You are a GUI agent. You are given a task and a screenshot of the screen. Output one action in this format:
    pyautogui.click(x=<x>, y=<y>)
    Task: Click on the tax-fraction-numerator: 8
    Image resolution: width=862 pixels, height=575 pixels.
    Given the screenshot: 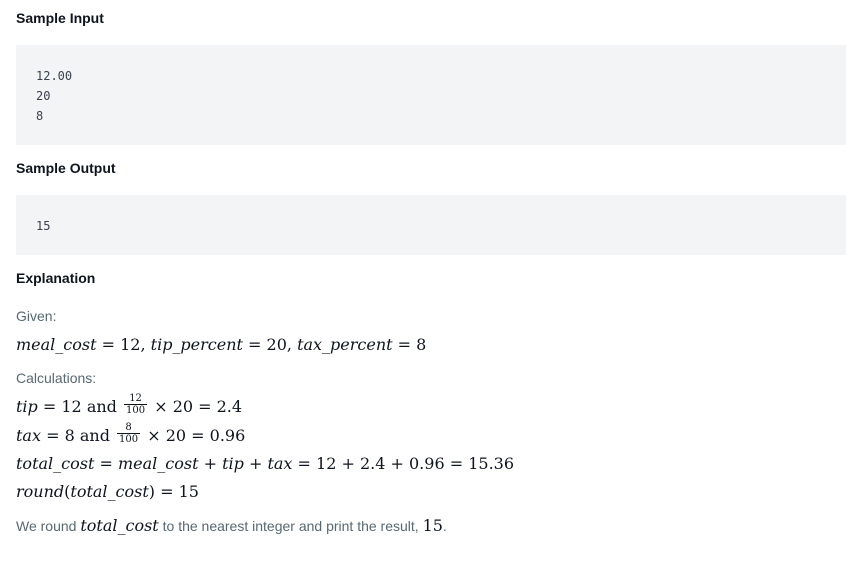 What is the action you would take?
    pyautogui.click(x=129, y=428)
    